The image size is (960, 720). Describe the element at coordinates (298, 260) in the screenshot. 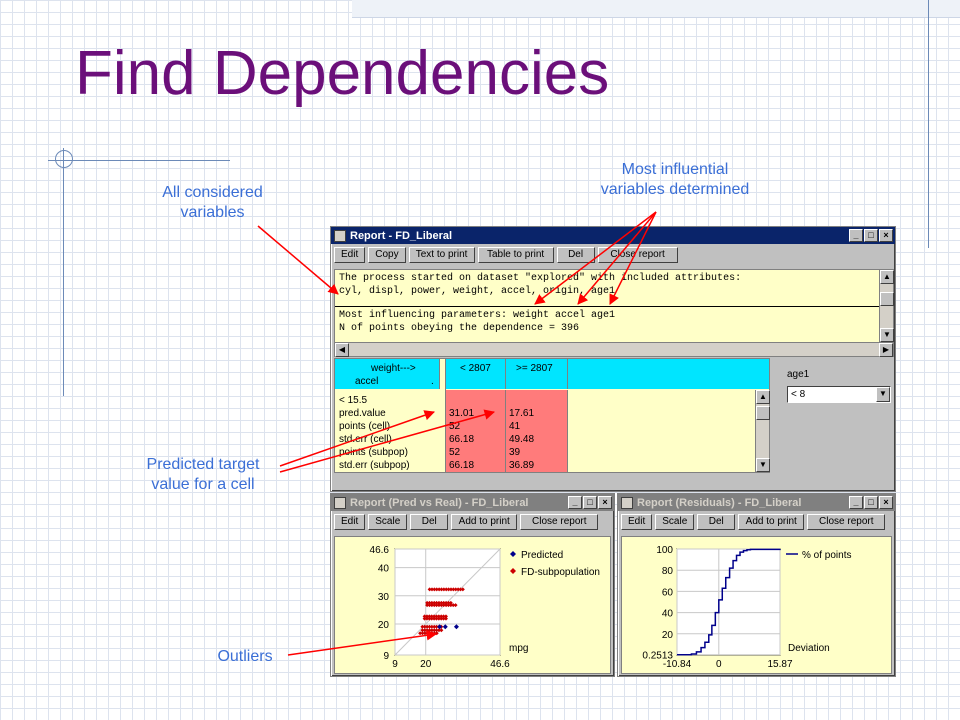

I see `arrow-all-variables` at that location.